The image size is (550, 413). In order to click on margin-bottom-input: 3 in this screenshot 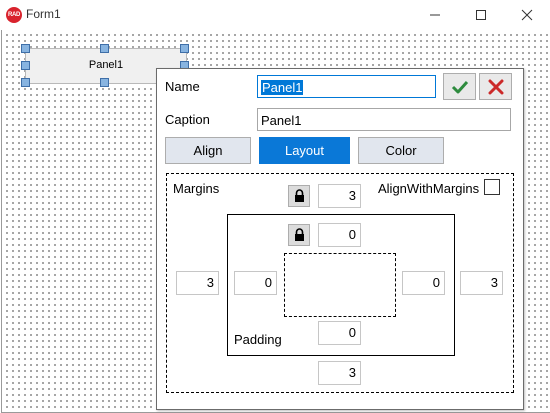, I will do `click(339, 373)`.